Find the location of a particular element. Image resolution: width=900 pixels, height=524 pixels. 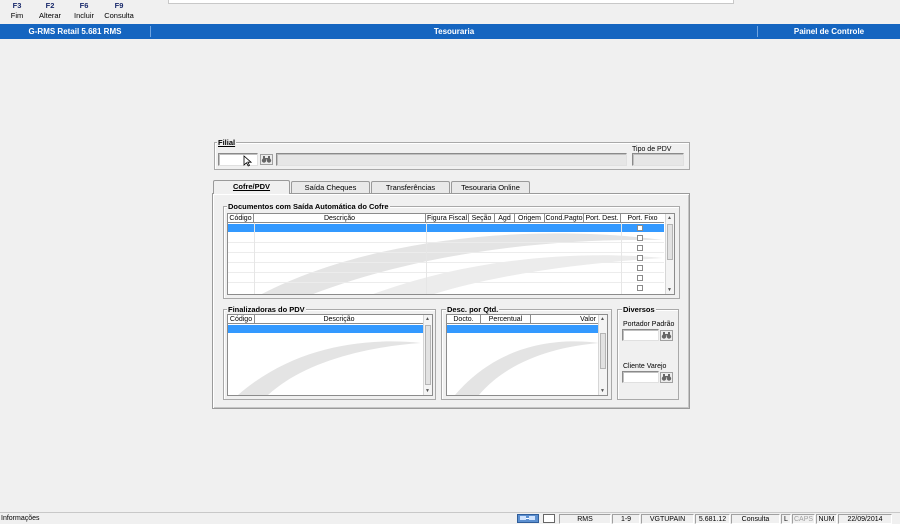

desc-qtd-grid: Docto. Percentual Valor ▲ ▼ is located at coordinates (527, 355).